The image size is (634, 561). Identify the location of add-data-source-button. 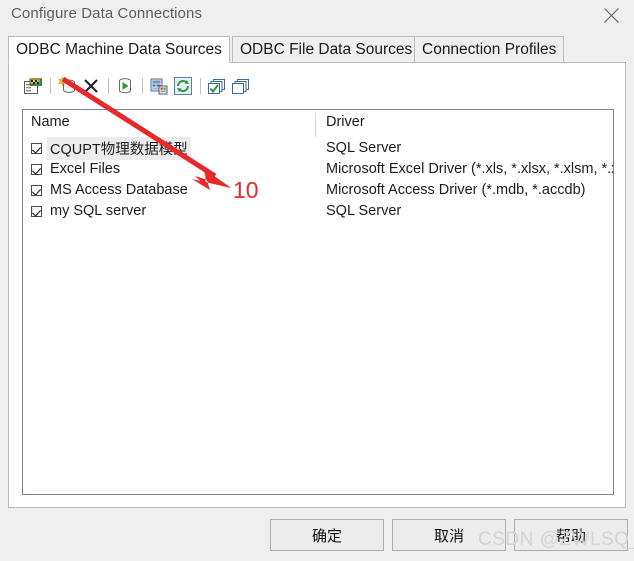
(67, 86).